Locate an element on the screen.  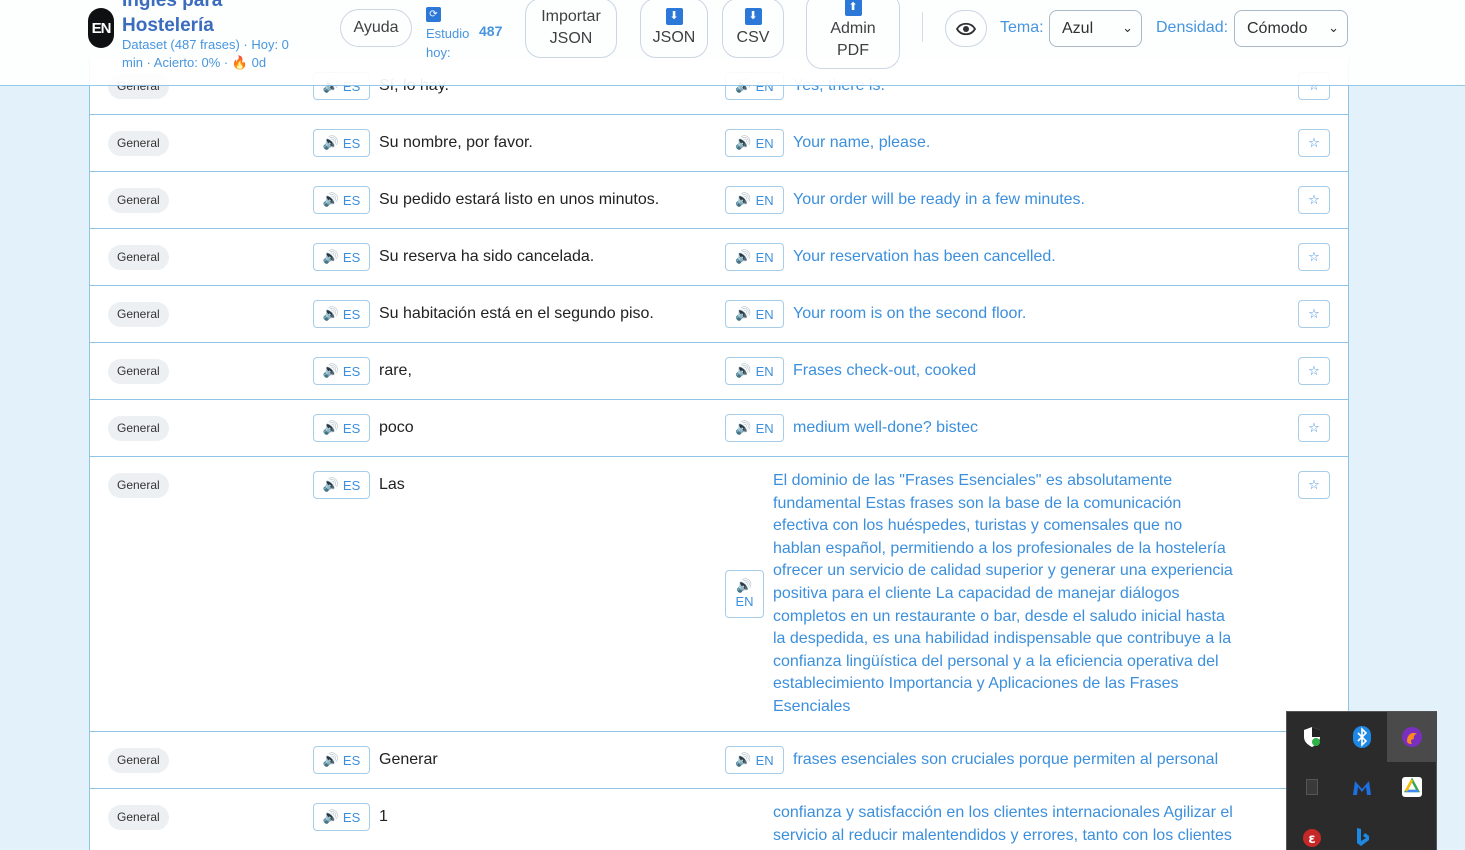
refresh-icon: ⟳ is located at coordinates (433, 14).